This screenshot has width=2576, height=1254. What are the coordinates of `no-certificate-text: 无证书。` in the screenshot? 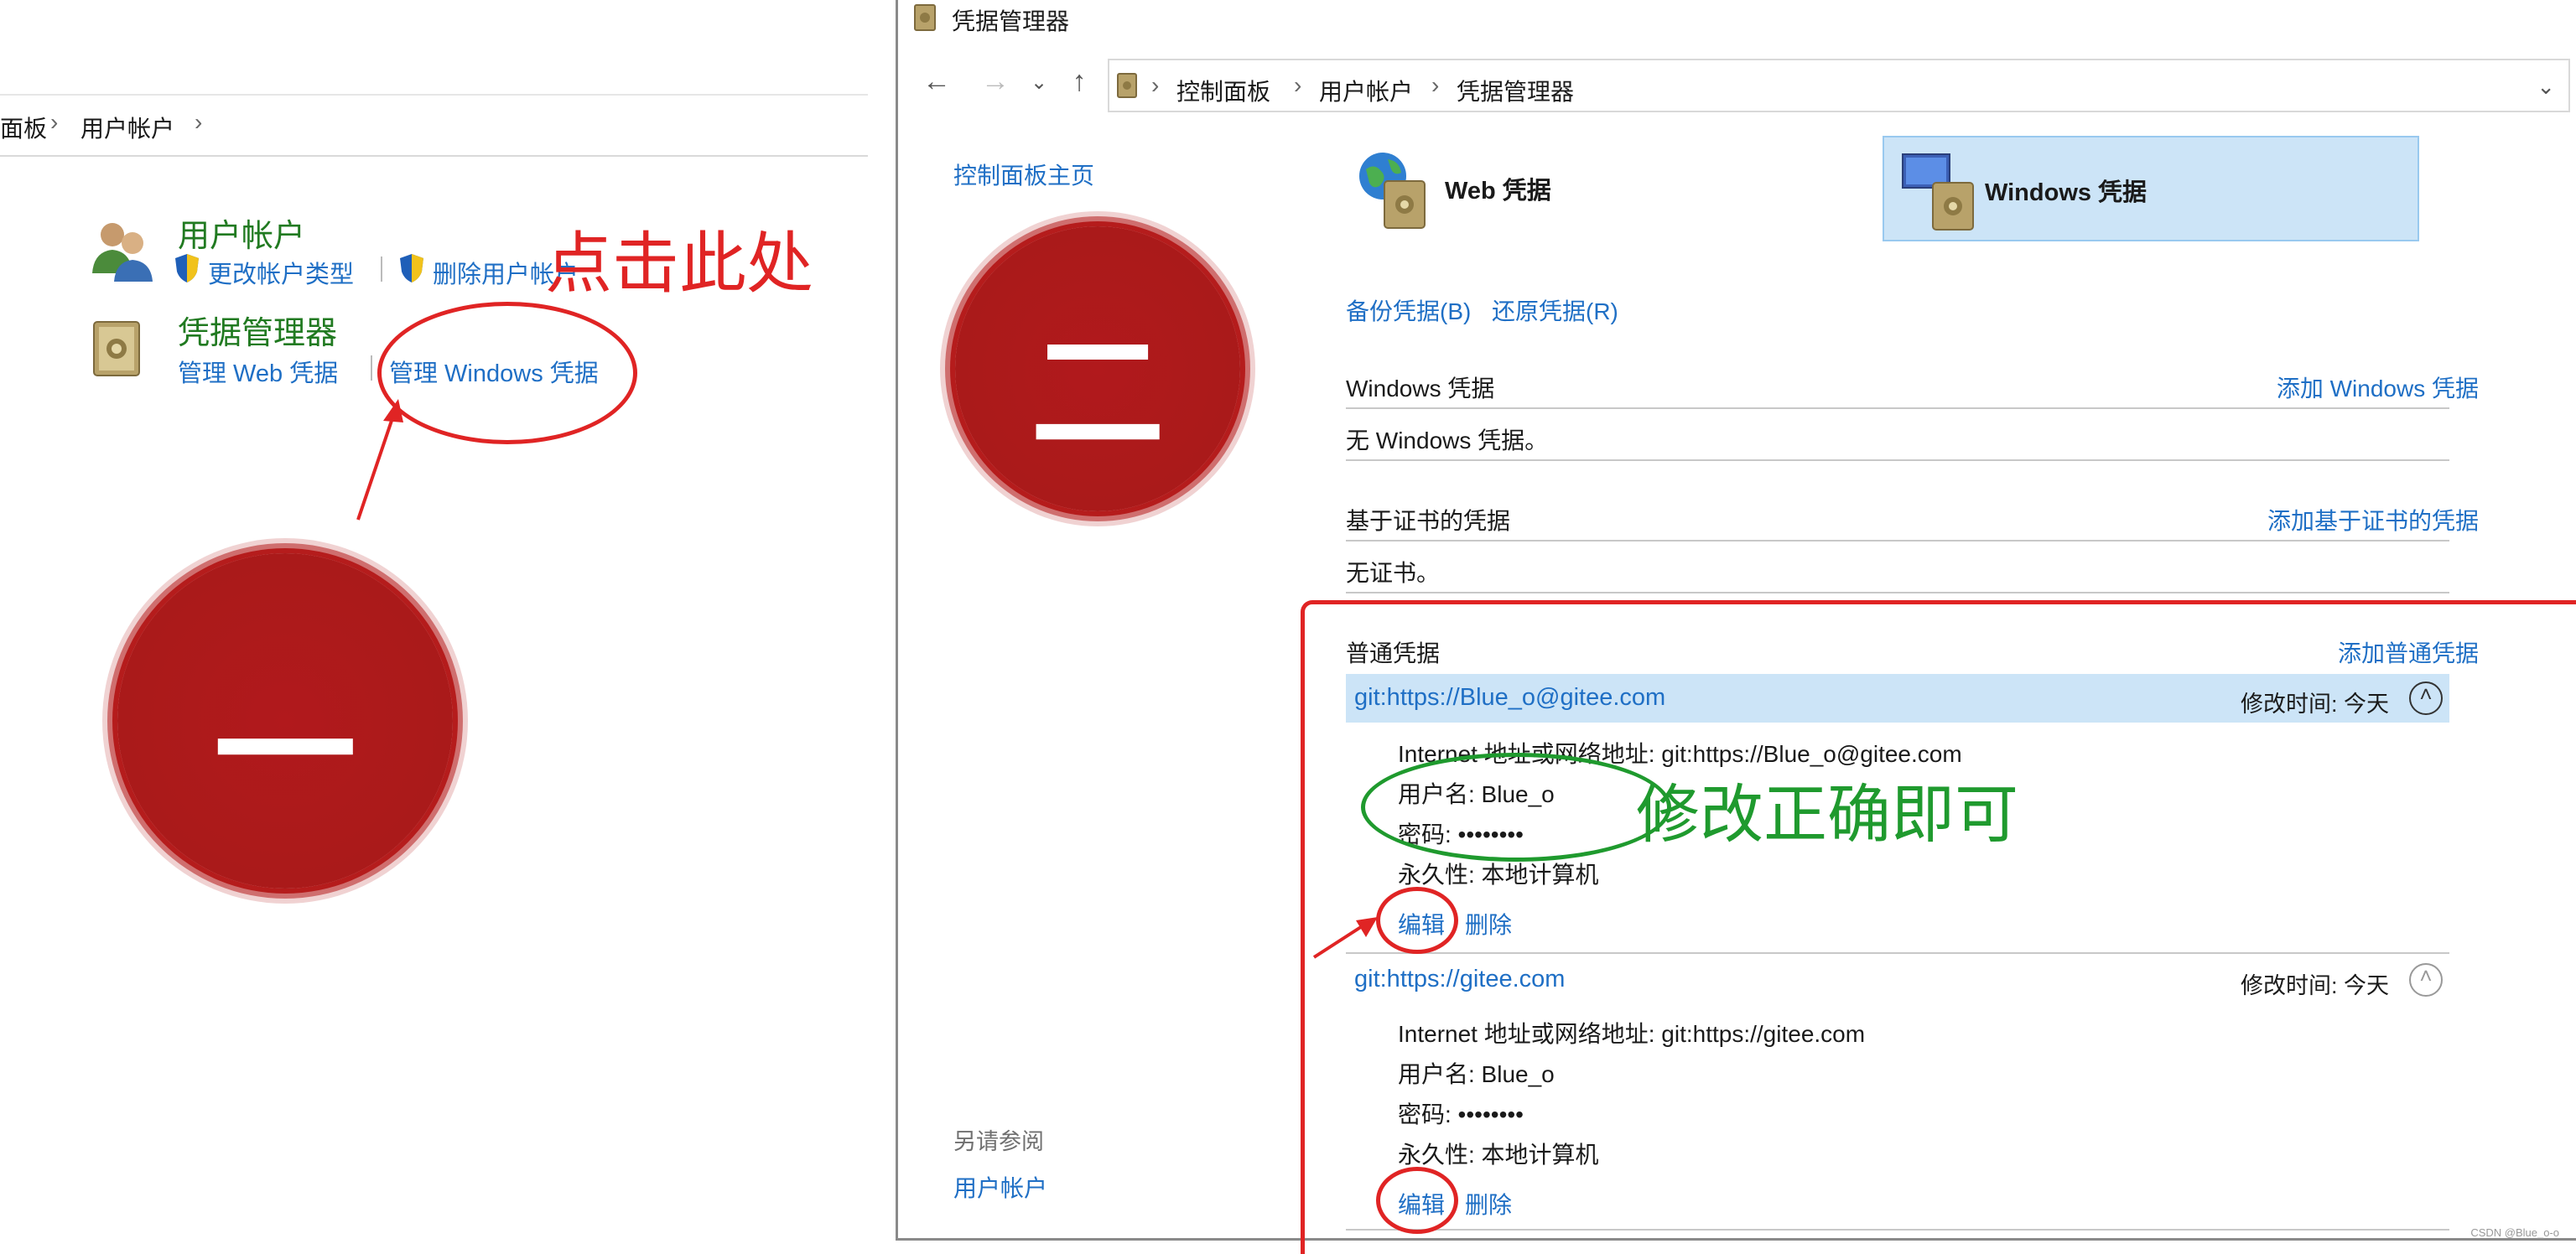 It's located at (1393, 573).